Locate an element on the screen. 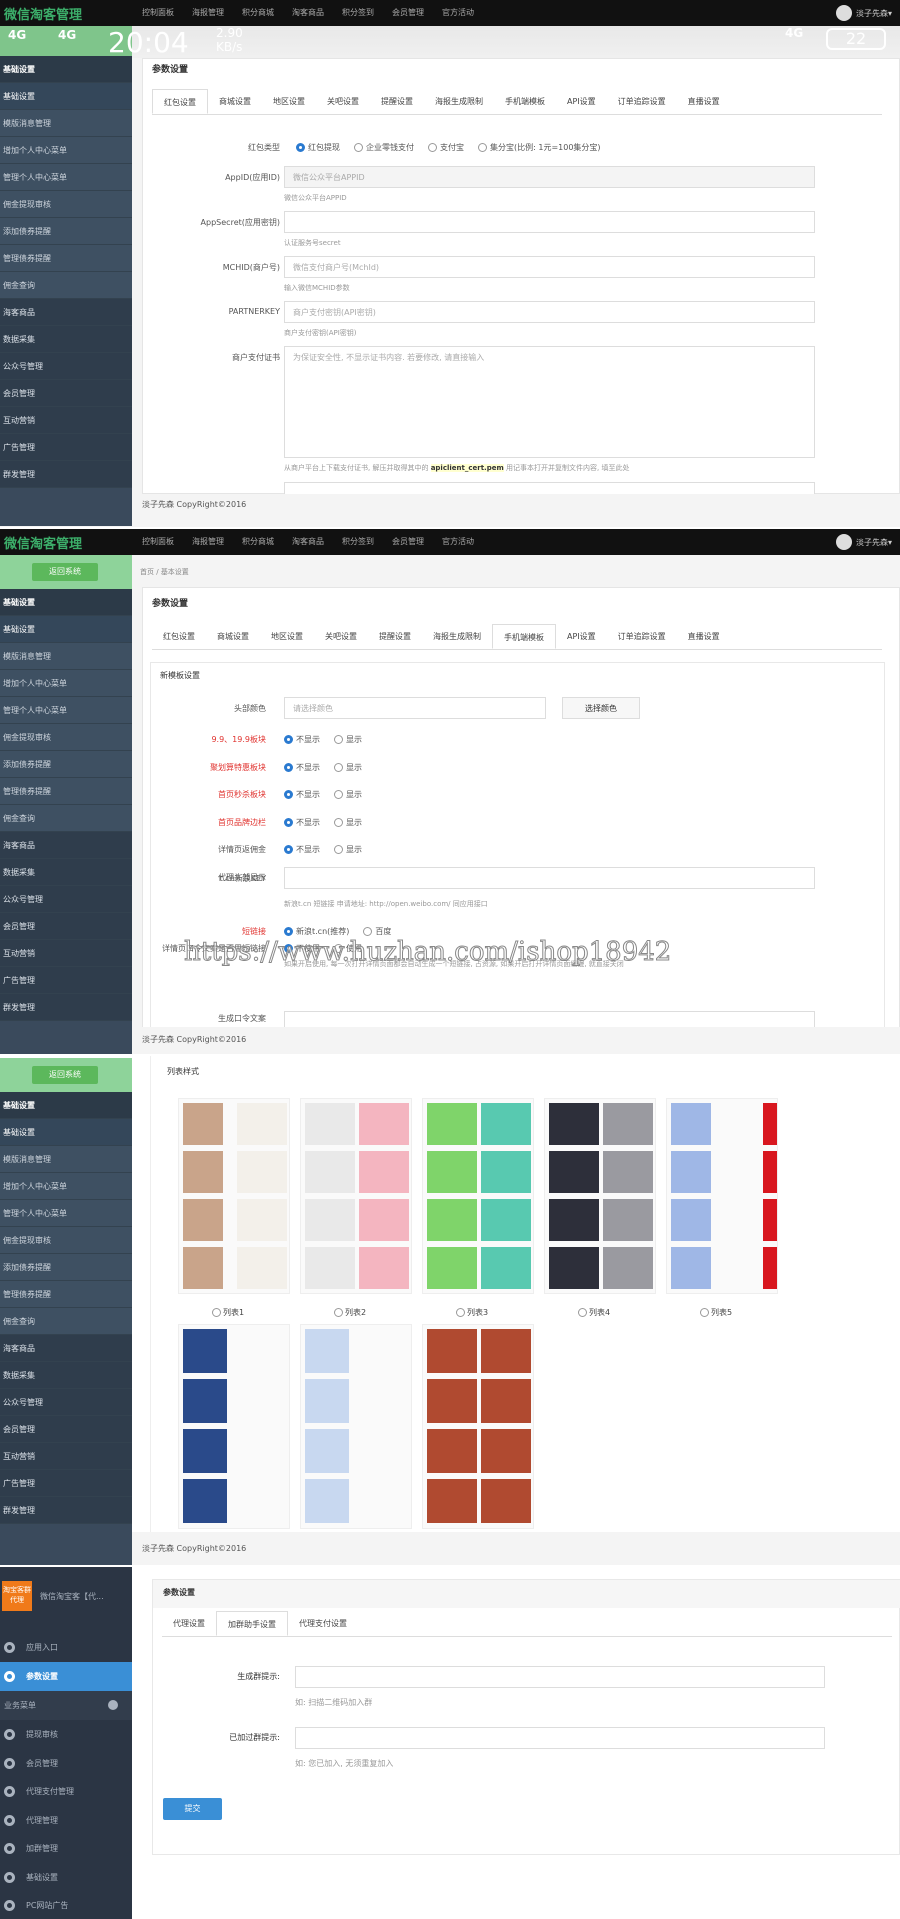  sidebar-item: 加群管理 is located at coordinates (66, 1848).